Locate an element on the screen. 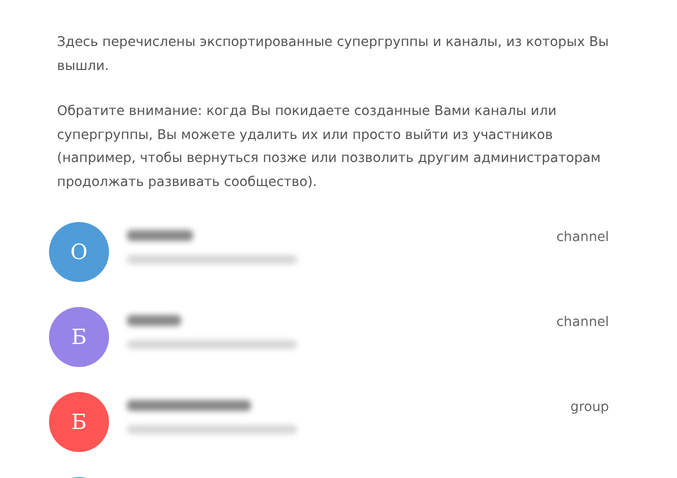 Image resolution: width=677 pixels, height=478 pixels. avatar: О is located at coordinates (79, 252).